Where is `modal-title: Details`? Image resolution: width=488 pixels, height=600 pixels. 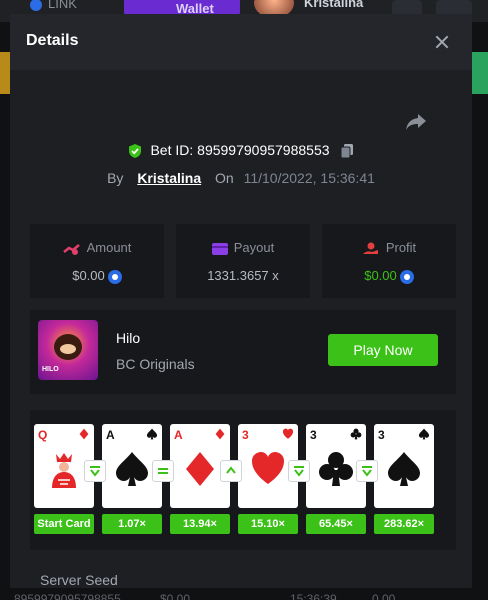
modal-title: Details is located at coordinates (52, 40).